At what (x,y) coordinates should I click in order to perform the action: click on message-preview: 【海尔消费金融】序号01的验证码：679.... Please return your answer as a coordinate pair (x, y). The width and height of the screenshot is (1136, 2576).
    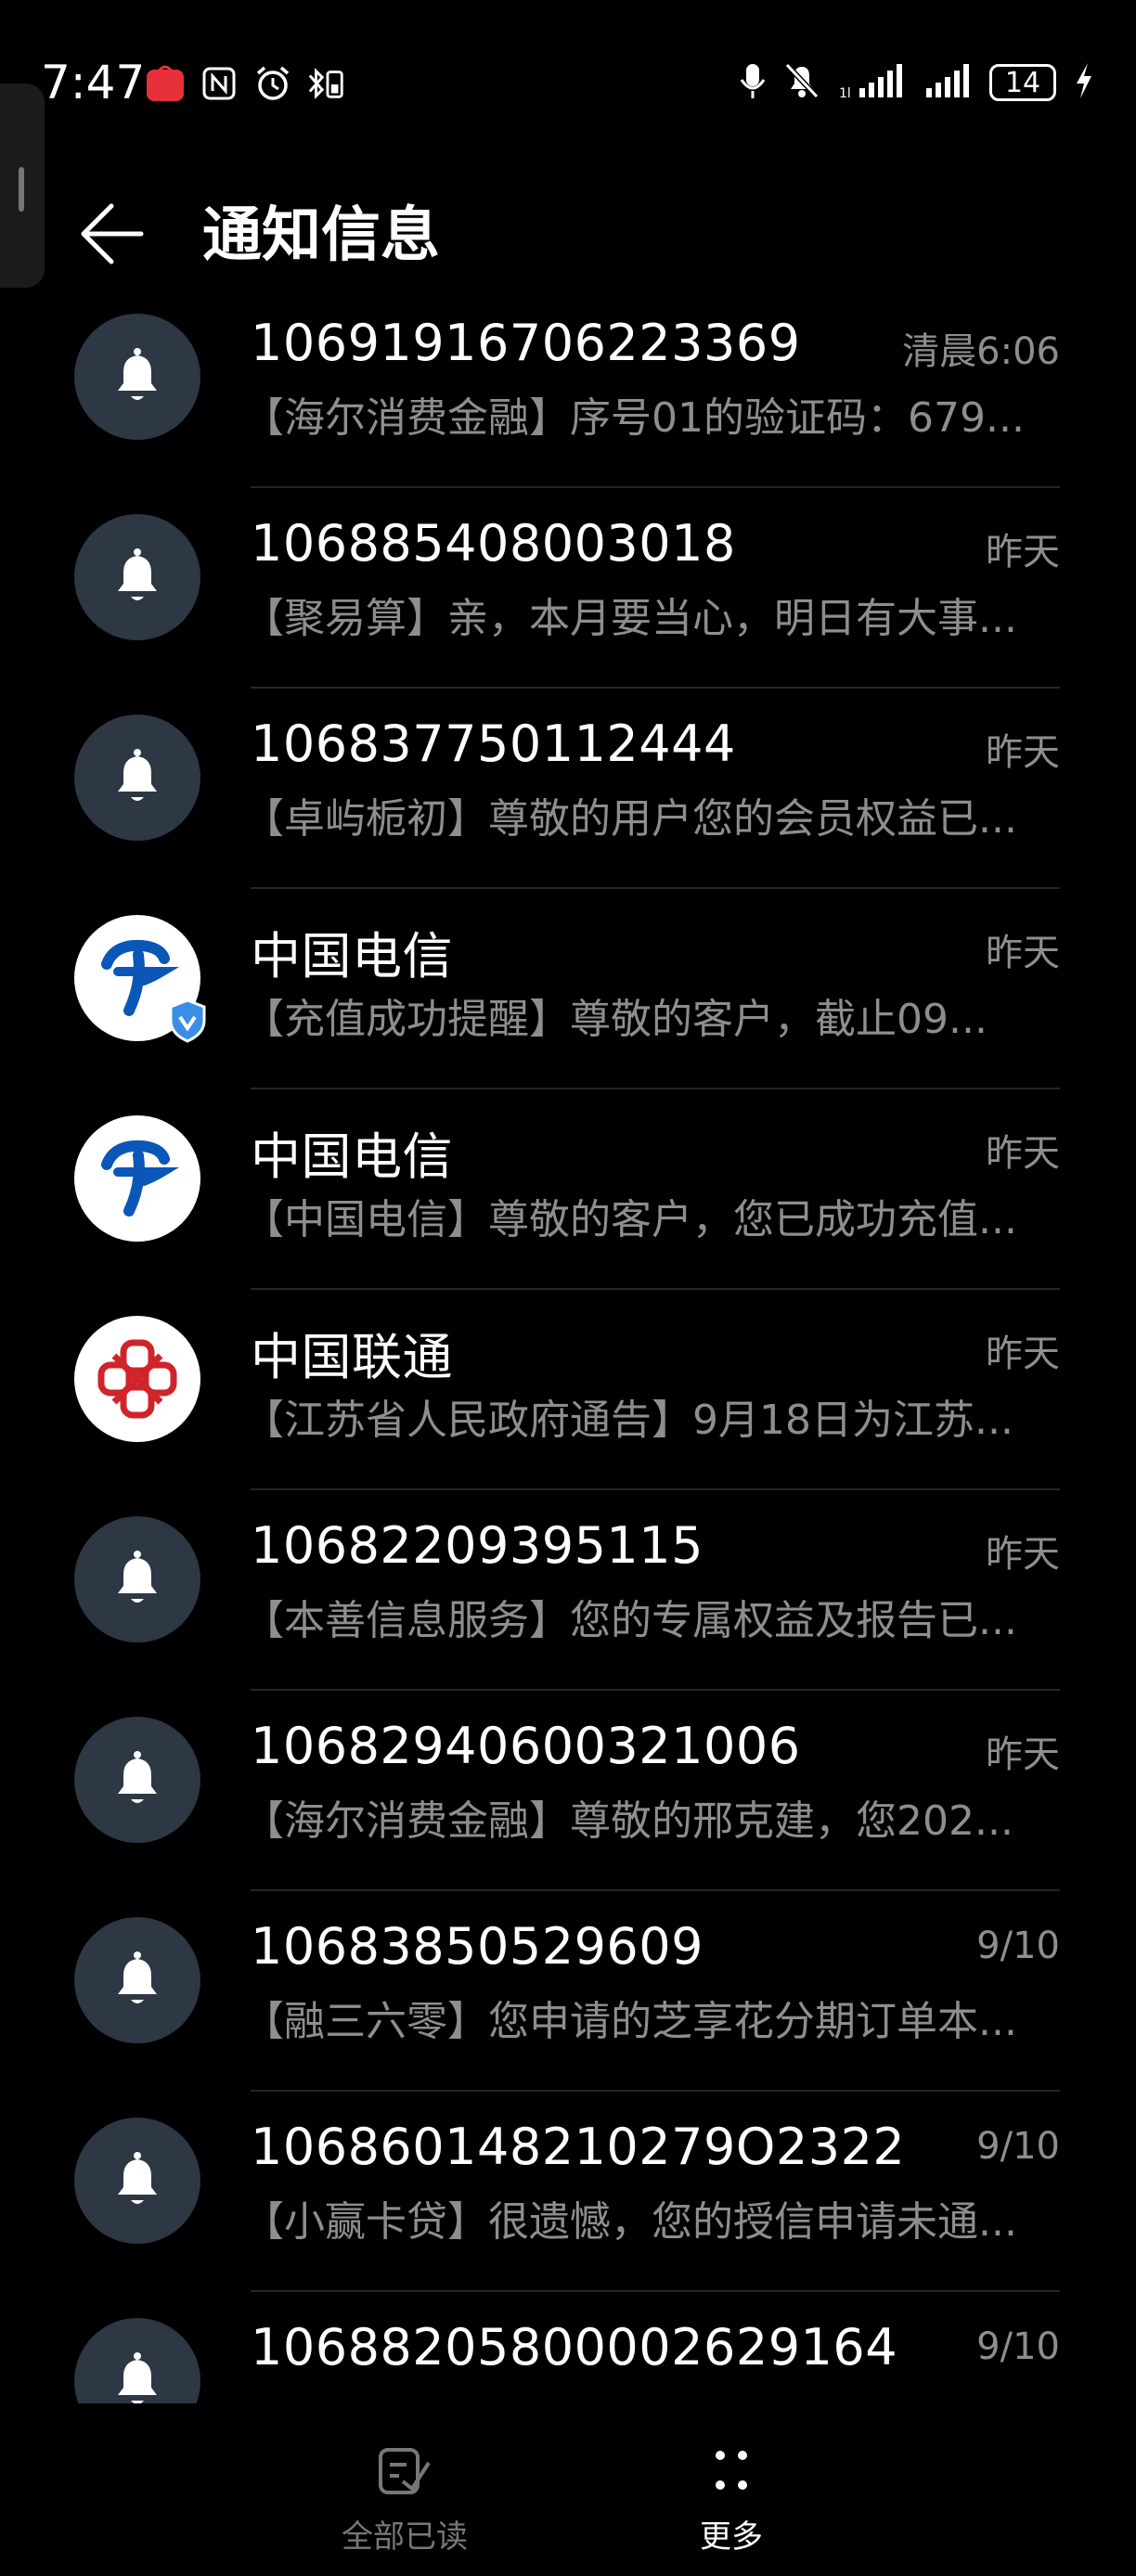
    Looking at the image, I should click on (634, 418).